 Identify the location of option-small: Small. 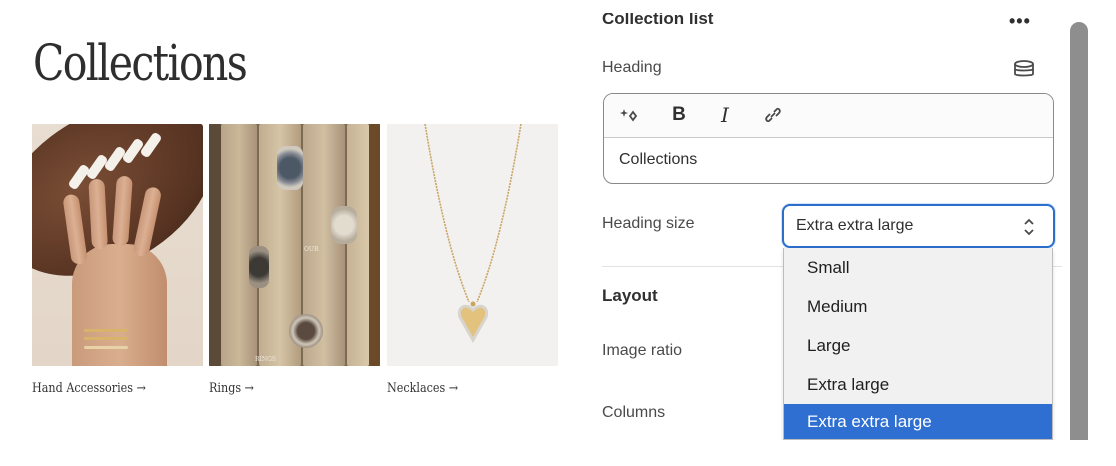
(918, 268).